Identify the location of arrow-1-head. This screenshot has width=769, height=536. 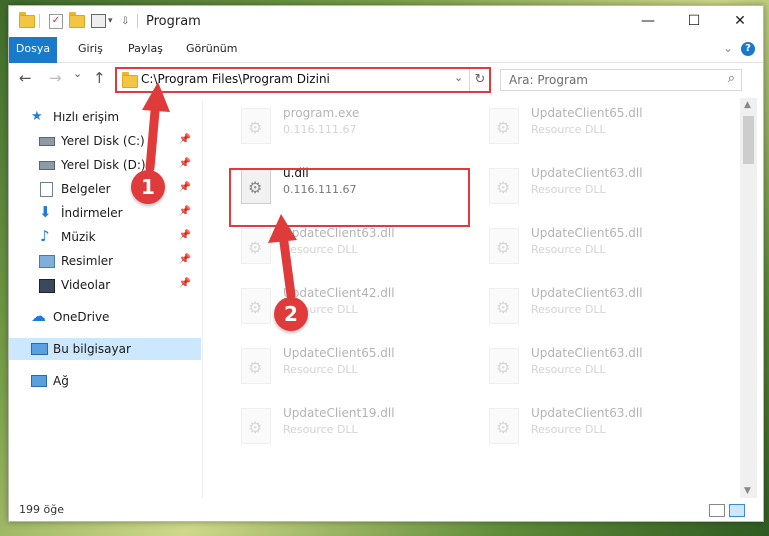
(156, 97).